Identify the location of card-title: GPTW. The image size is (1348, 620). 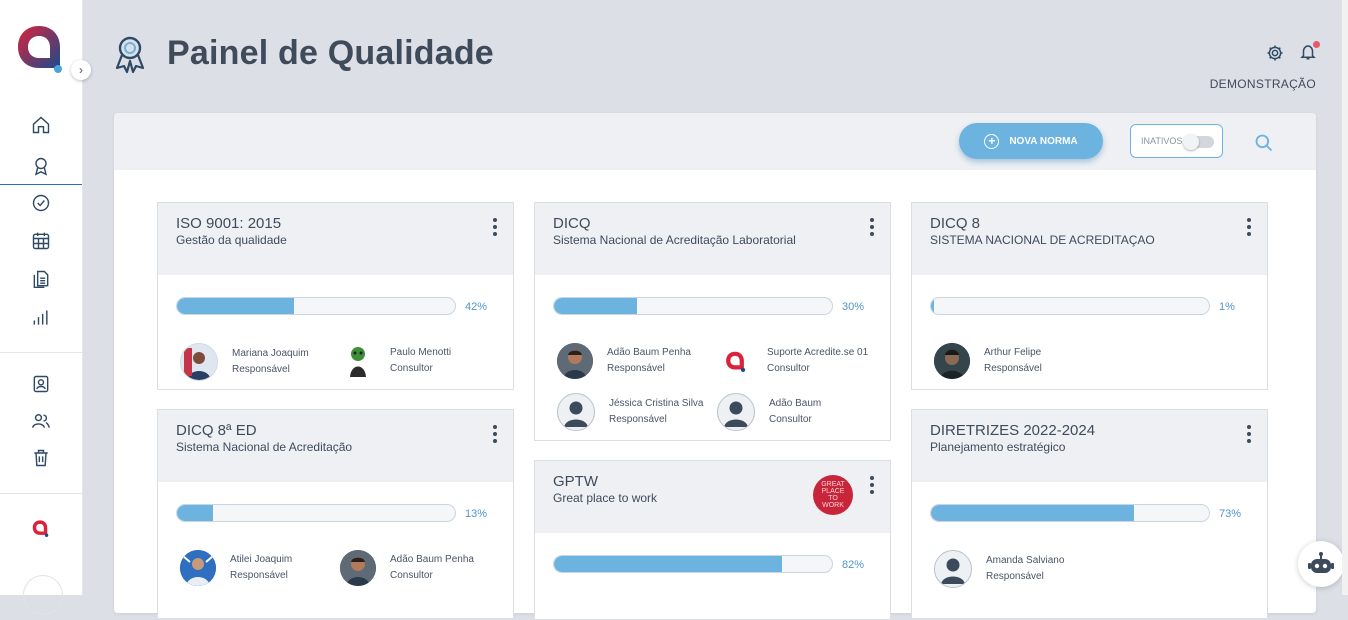
(575, 481).